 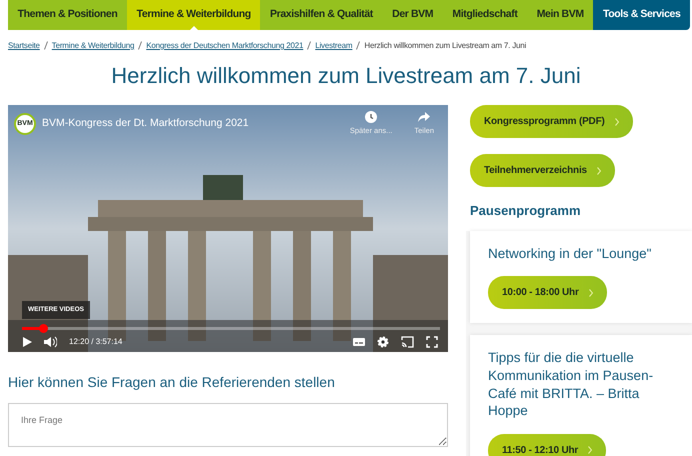 What do you see at coordinates (432, 342) in the screenshot?
I see `fullscreen-icon` at bounding box center [432, 342].